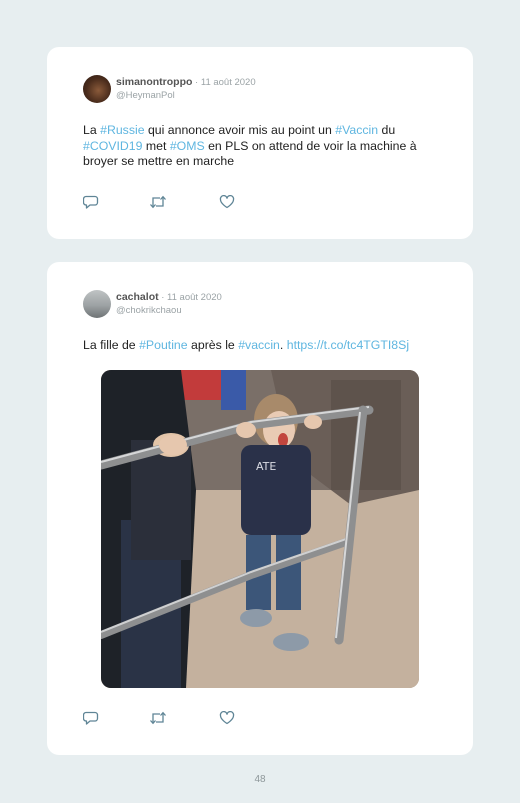  What do you see at coordinates (187, 146) in the screenshot?
I see `hashtag: #OMS` at bounding box center [187, 146].